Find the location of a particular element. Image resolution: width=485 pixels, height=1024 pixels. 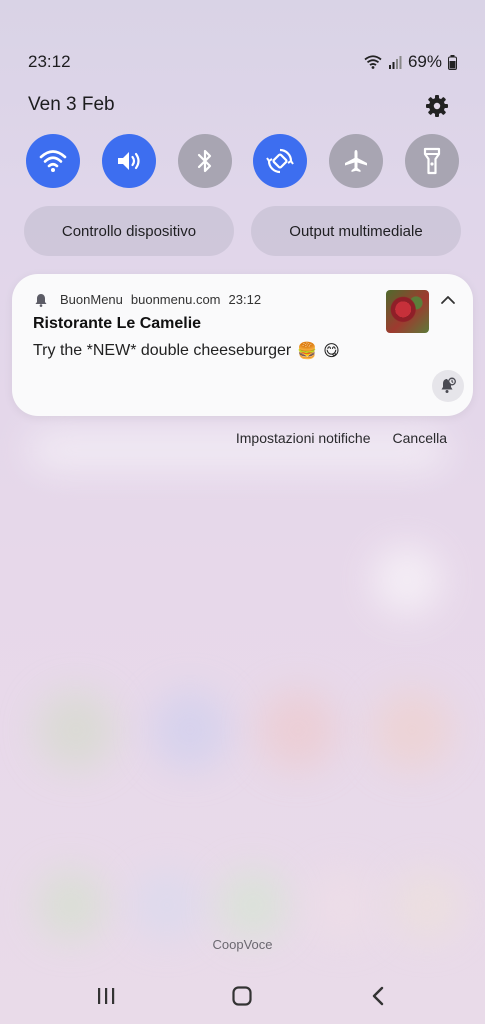

flashlight-icon is located at coordinates (432, 161).